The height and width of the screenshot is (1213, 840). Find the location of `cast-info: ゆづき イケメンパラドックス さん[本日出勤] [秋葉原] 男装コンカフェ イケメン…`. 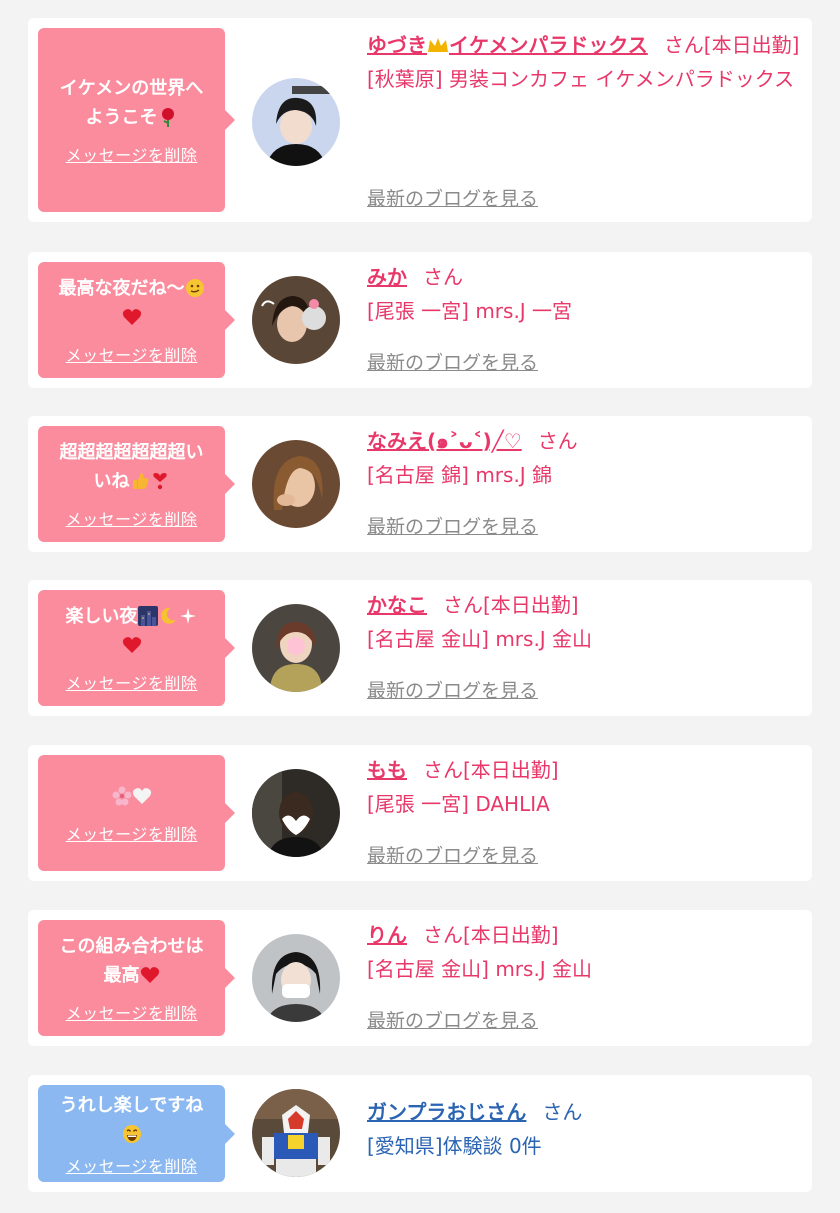

cast-info: ゆづき イケメンパラドックス さん[本日出勤] [秋葉原] 男装コンカフェ イケメン… is located at coordinates (583, 62).